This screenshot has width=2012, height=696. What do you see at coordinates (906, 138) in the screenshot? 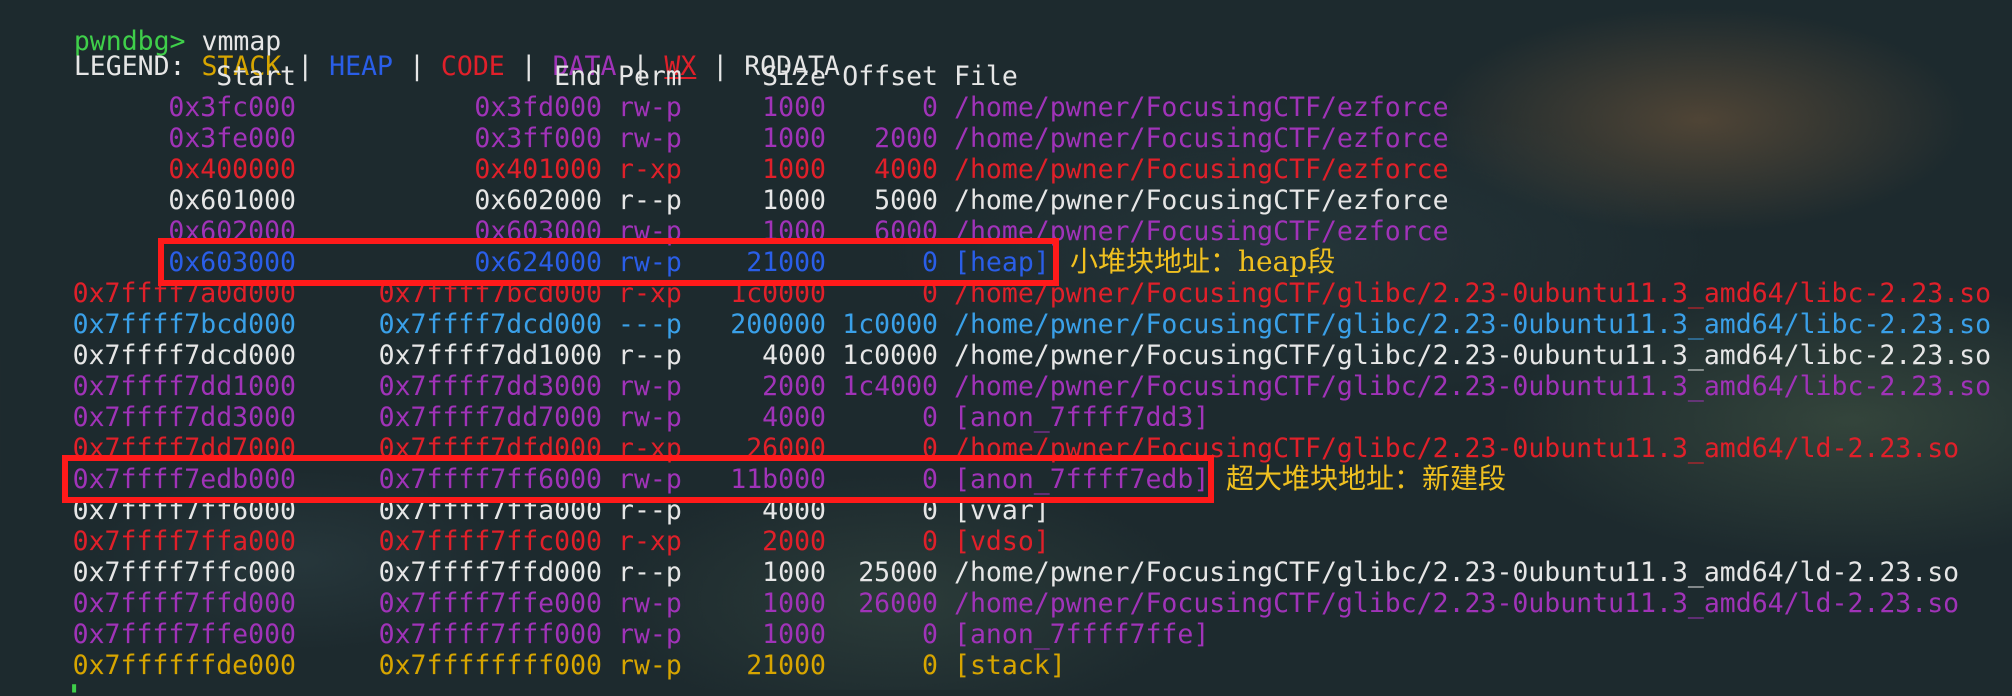
I see `cell-offset: 2000` at bounding box center [906, 138].